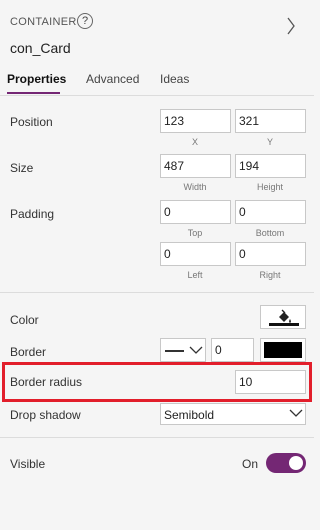 This screenshot has height=530, width=320. What do you see at coordinates (195, 254) in the screenshot?
I see `padding-left-input` at bounding box center [195, 254].